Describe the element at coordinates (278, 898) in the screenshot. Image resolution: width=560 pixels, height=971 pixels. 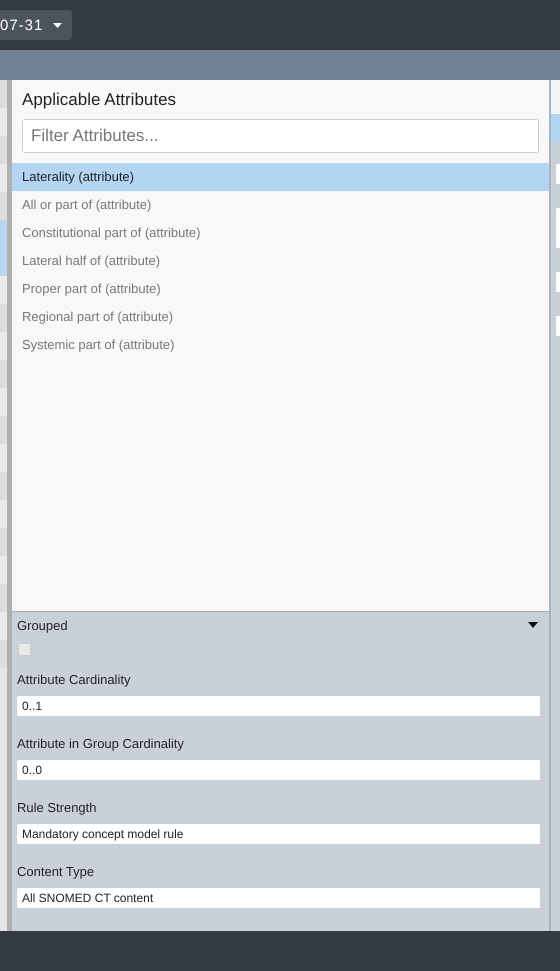
I see `input-field: All SNOMED CT content` at that location.